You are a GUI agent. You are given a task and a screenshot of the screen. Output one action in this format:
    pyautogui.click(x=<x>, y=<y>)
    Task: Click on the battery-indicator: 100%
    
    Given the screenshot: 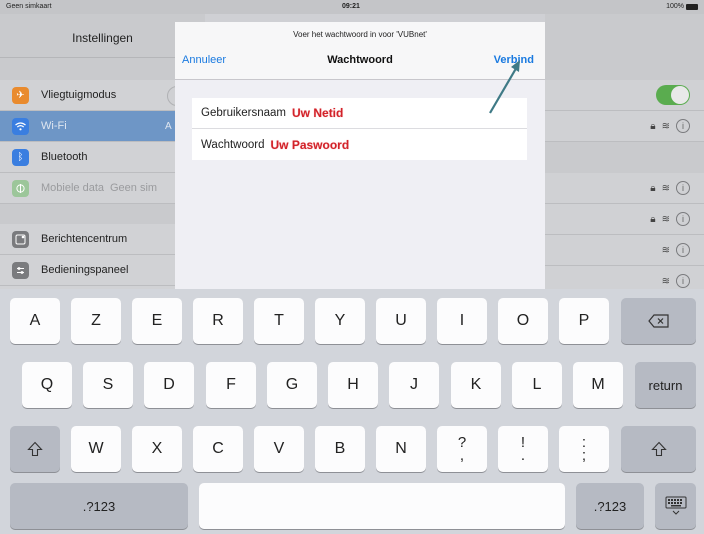 What is the action you would take?
    pyautogui.click(x=682, y=6)
    